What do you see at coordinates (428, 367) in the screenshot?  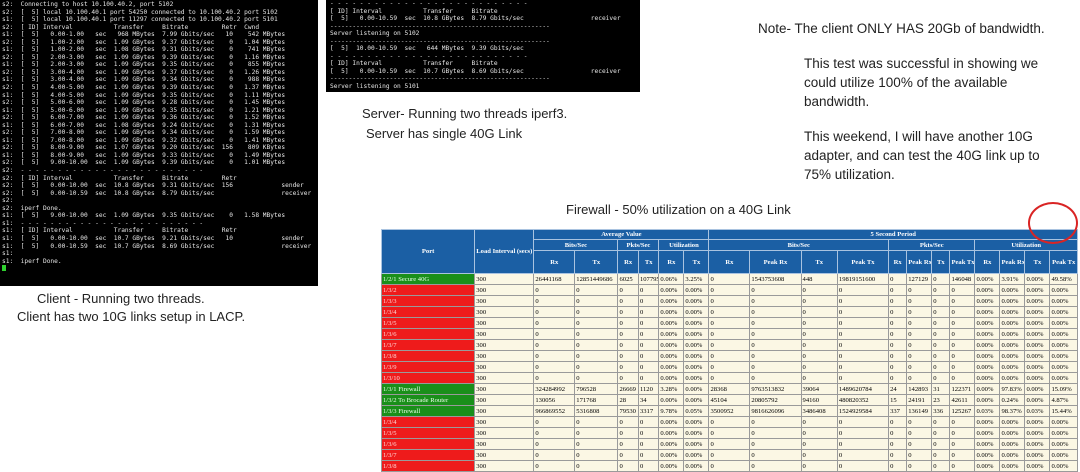 I see `port-cell: 1/3/9` at bounding box center [428, 367].